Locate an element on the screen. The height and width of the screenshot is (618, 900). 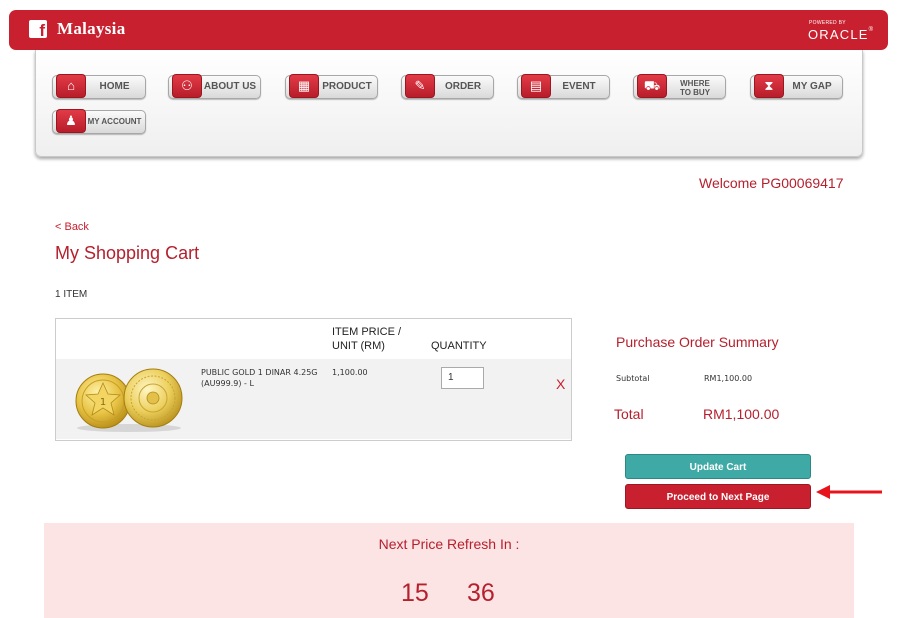
hourglass-icon: ⧗ is located at coordinates (769, 86).